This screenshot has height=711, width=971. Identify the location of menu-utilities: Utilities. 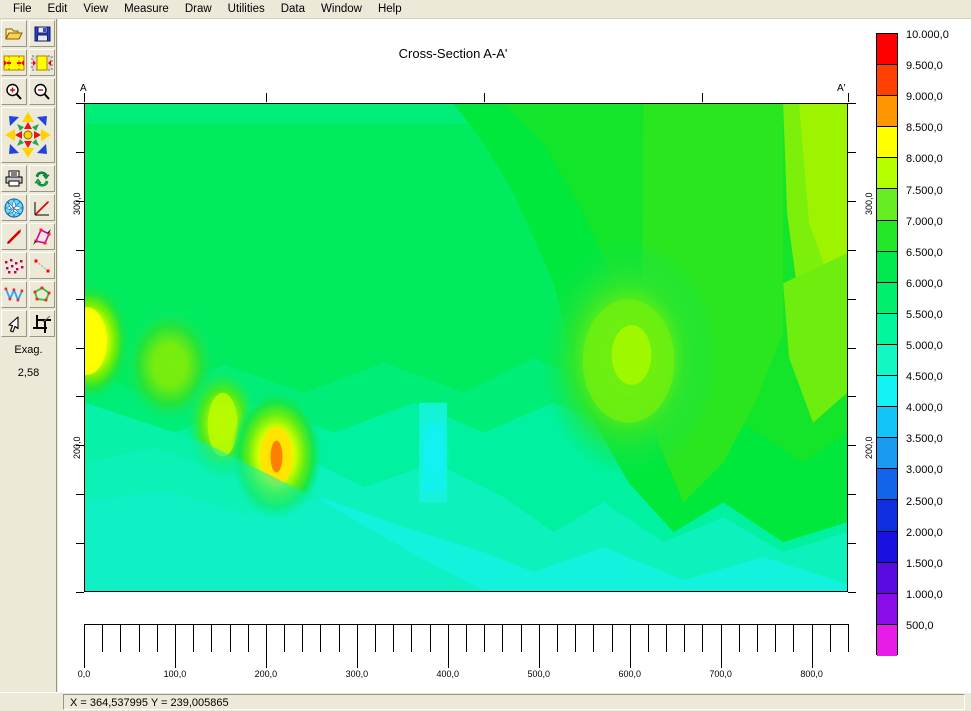
(246, 9).